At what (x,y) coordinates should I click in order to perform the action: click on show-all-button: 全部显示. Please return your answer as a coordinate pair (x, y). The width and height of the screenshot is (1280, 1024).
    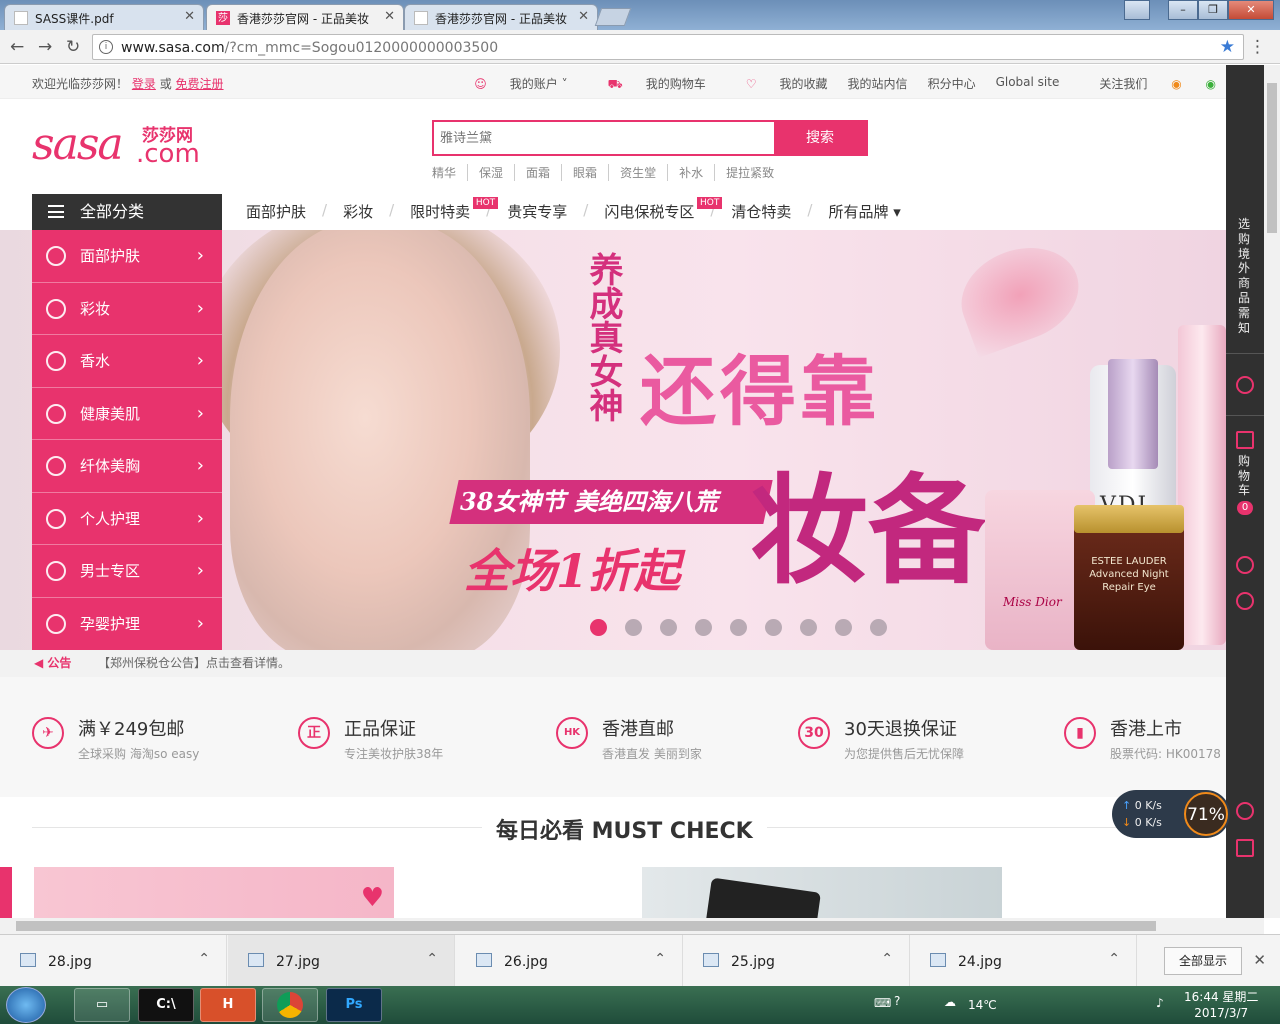
    Looking at the image, I should click on (1203, 961).